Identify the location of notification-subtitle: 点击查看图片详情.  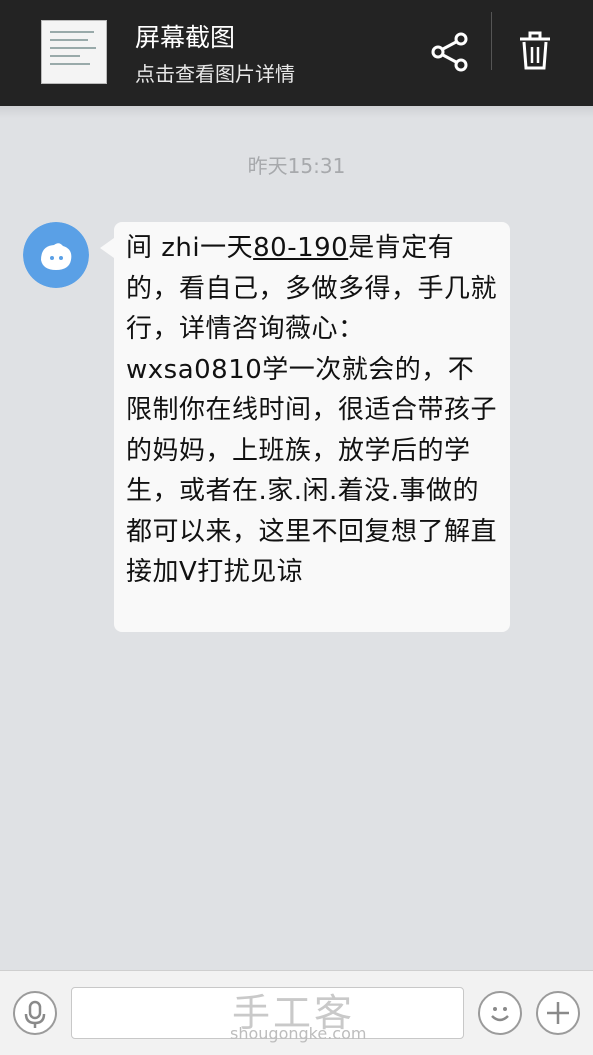
(215, 72).